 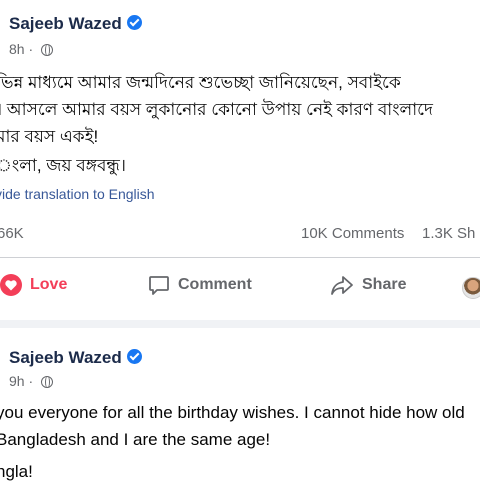 I want to click on divider, so click(x=240, y=257).